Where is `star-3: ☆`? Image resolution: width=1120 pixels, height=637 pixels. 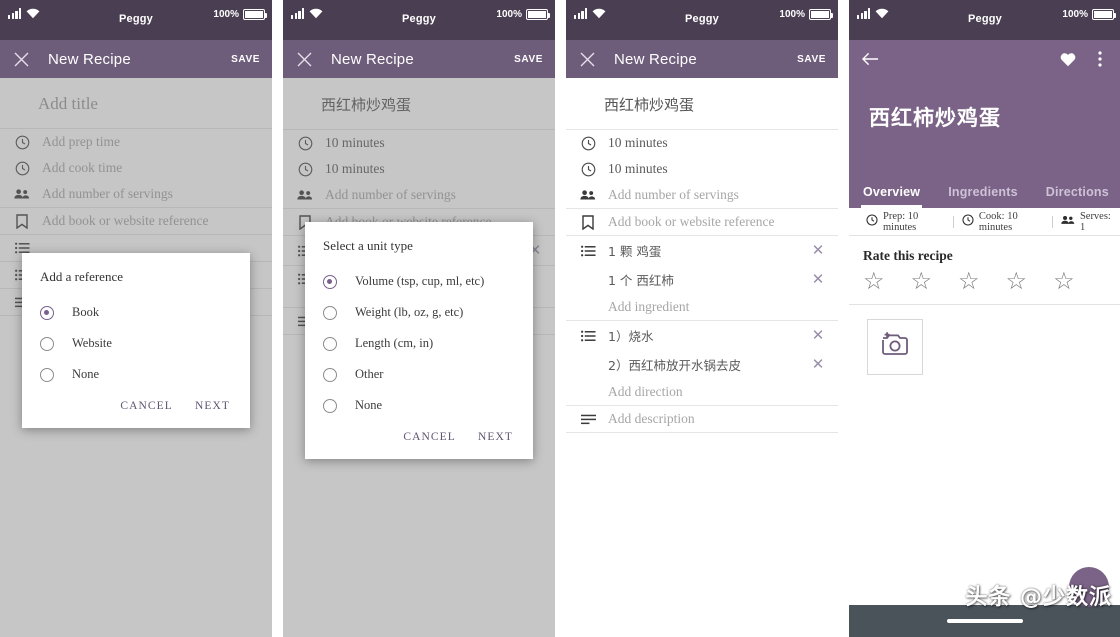
star-3: ☆ is located at coordinates (969, 282).